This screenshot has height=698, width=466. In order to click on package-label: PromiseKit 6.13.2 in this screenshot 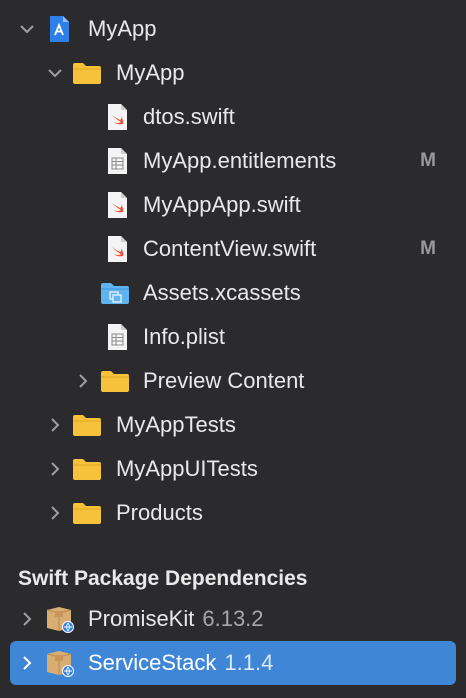, I will do `click(176, 619)`.